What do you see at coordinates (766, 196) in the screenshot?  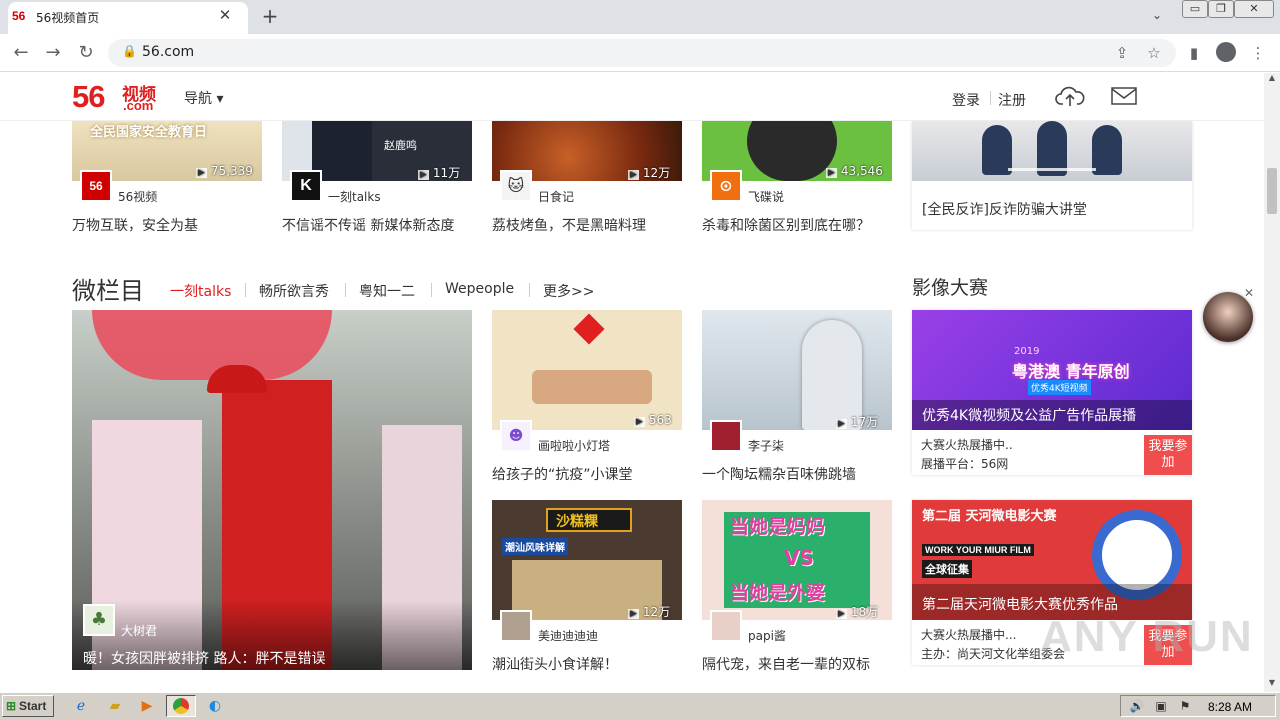 I see `author-name: 飞碟说` at bounding box center [766, 196].